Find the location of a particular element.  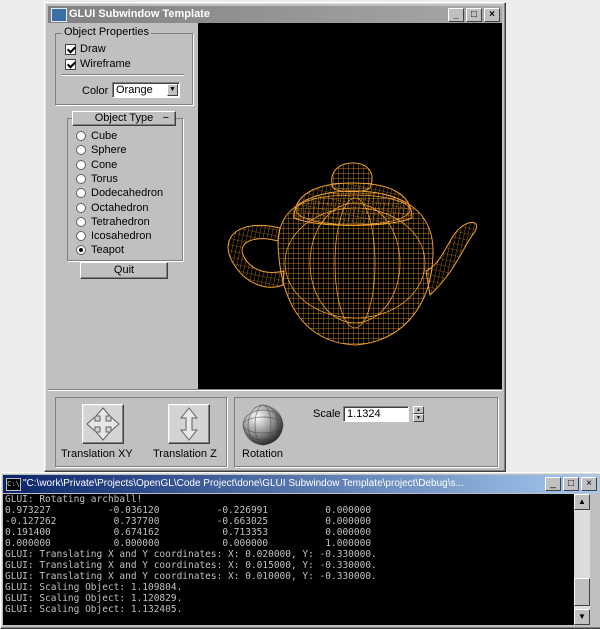

translation-z-control is located at coordinates (189, 424).